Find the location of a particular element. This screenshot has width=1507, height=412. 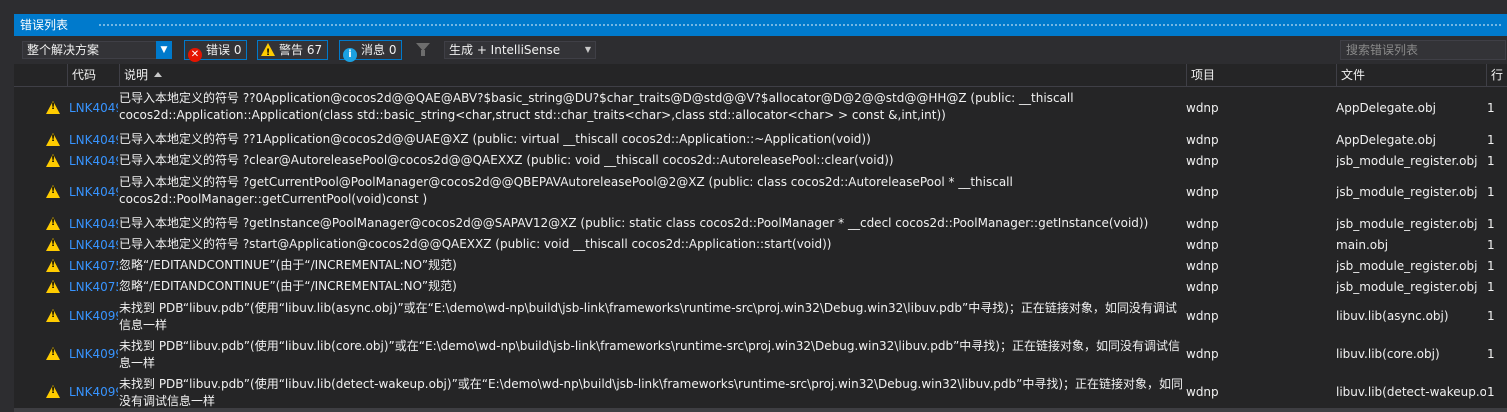

warnings-filter-button: 警告 67 is located at coordinates (293, 51).